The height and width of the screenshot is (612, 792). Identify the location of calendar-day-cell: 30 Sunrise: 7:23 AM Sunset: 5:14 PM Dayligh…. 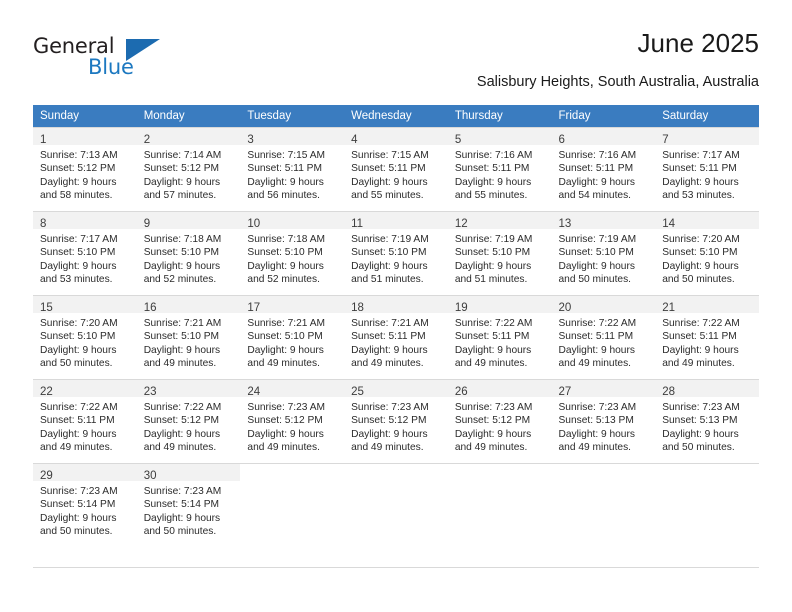
(188, 505).